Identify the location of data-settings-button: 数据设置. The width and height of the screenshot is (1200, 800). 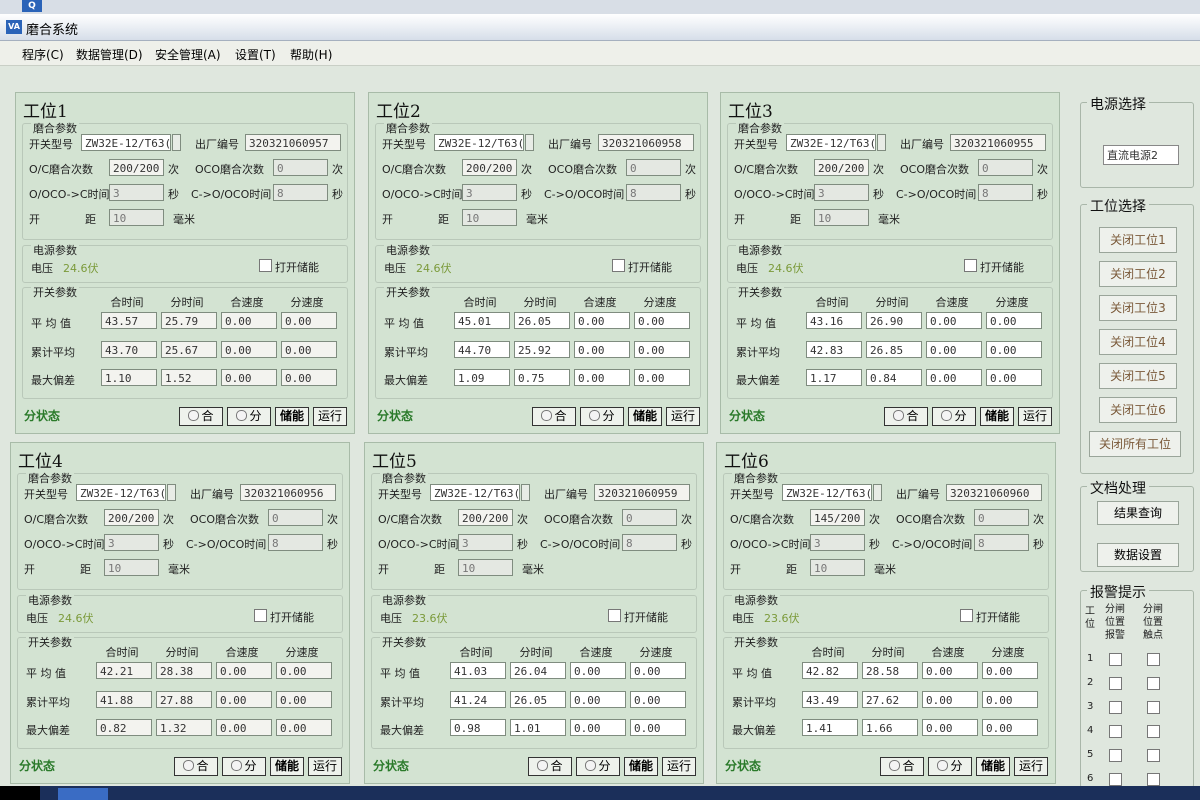
(1138, 555).